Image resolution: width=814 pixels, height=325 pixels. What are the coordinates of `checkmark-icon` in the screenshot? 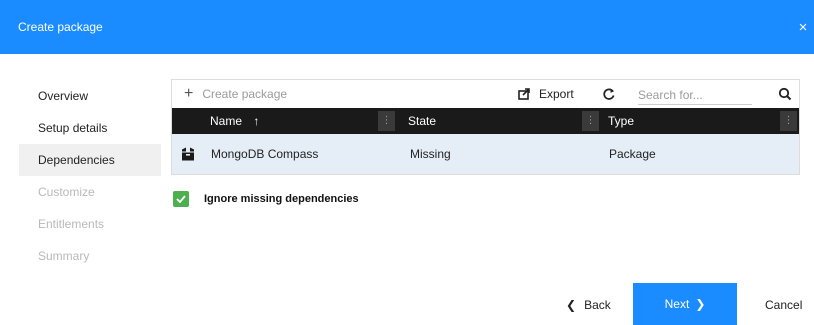 It's located at (181, 199).